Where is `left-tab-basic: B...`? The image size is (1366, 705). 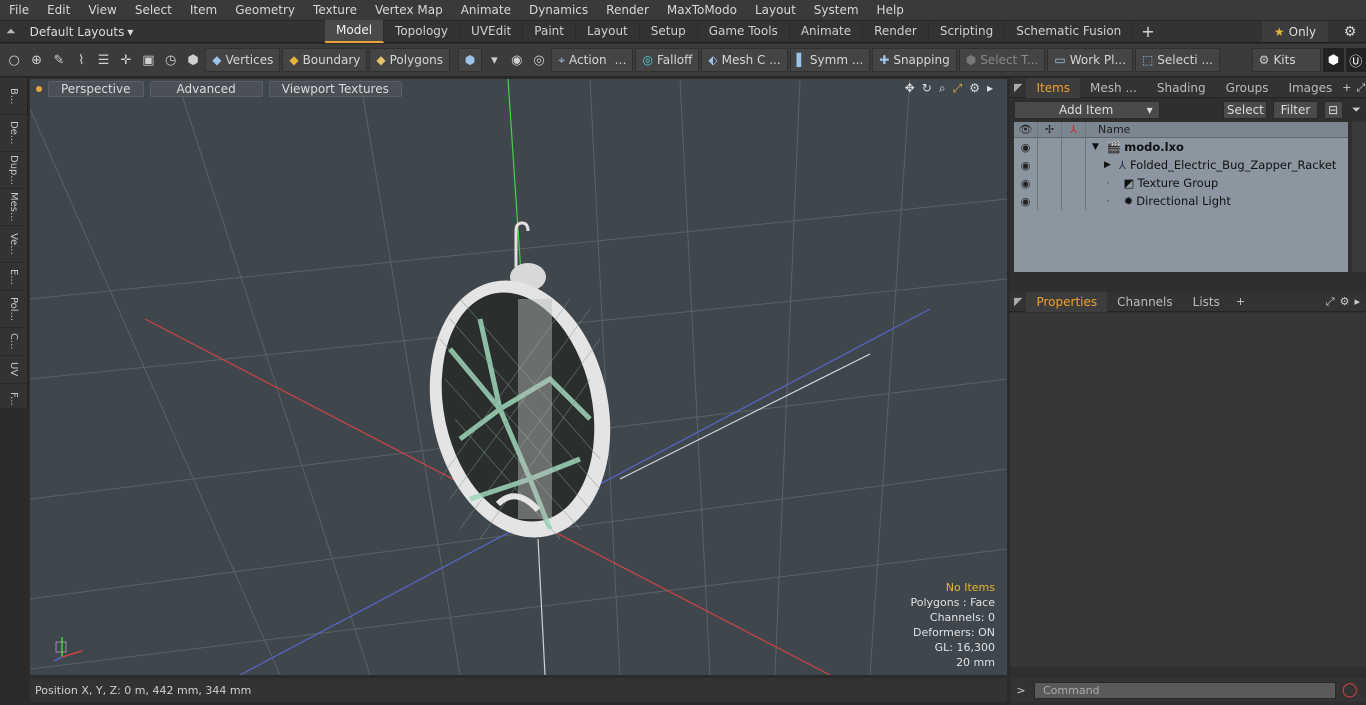
left-tab-basic: B... is located at coordinates (13, 96).